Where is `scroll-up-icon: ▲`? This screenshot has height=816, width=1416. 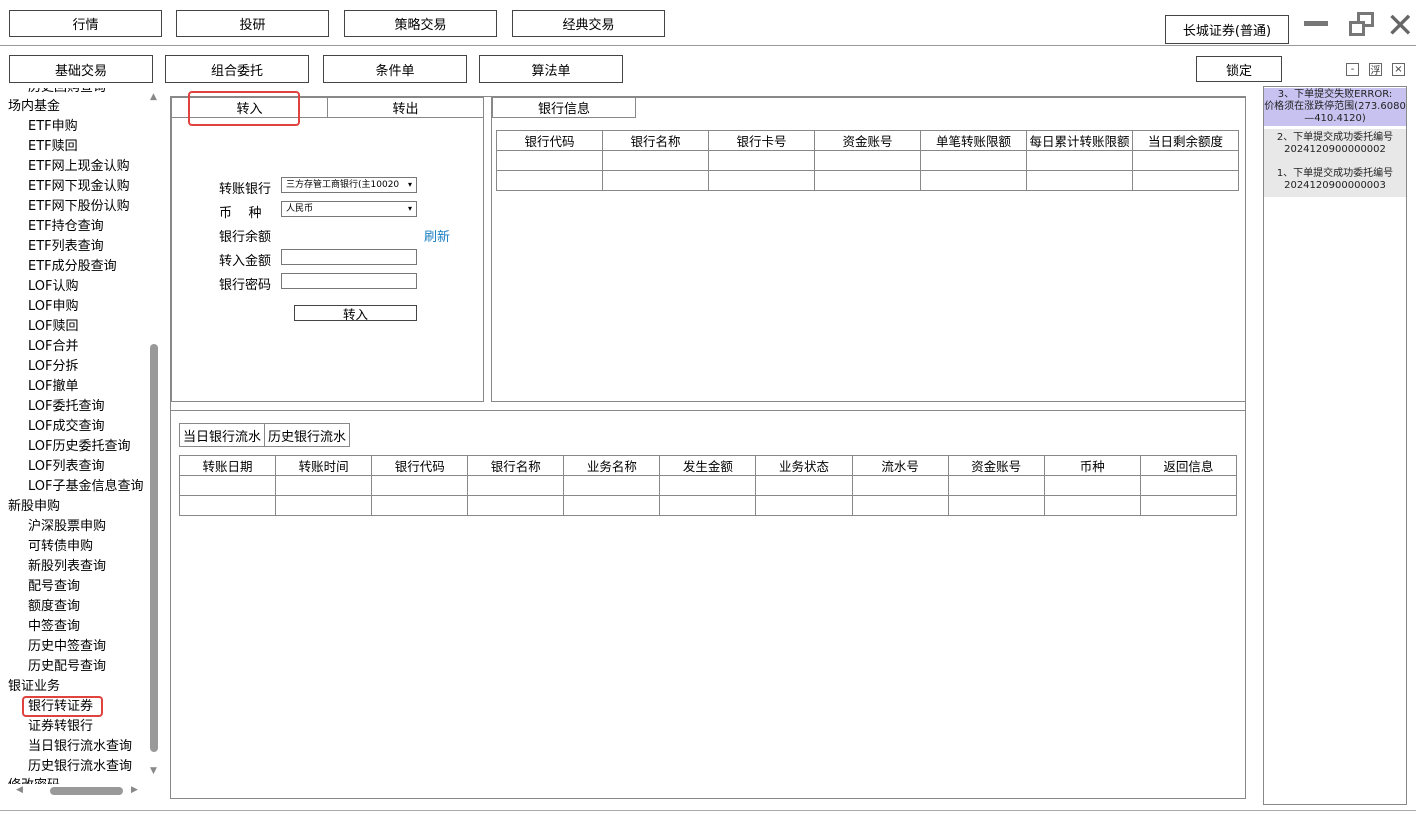 scroll-up-icon: ▲ is located at coordinates (153, 97).